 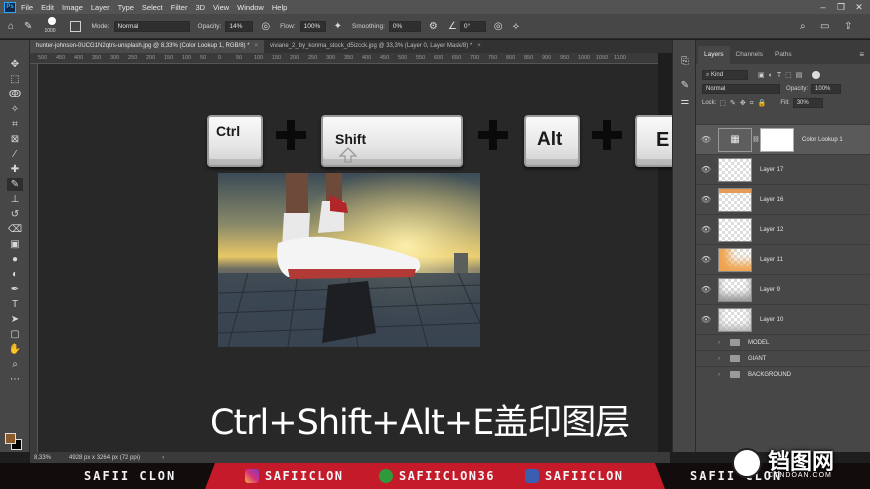 I want to click on lock-icons: ⬚✎✥⌗🔒, so click(x=744, y=103).